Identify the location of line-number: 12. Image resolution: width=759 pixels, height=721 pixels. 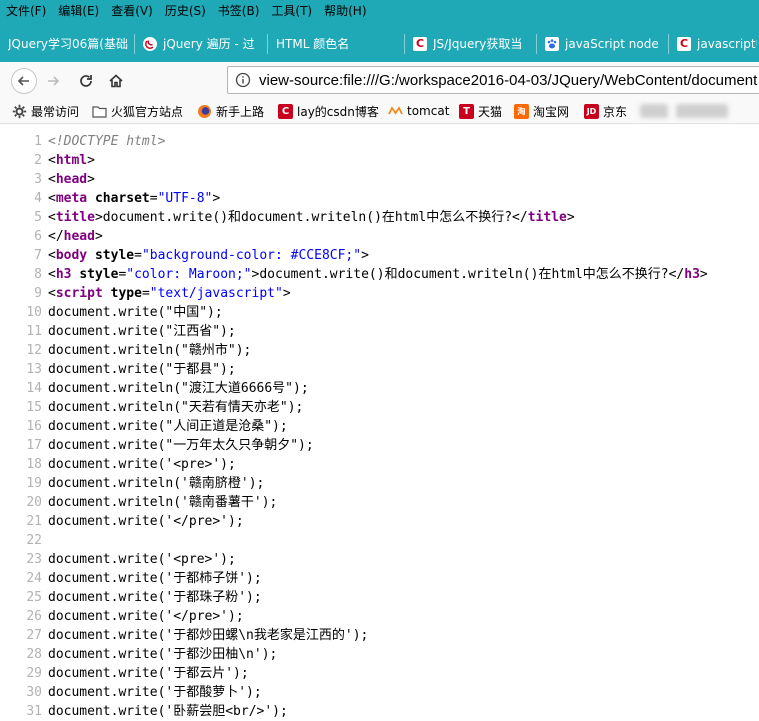
(34, 350).